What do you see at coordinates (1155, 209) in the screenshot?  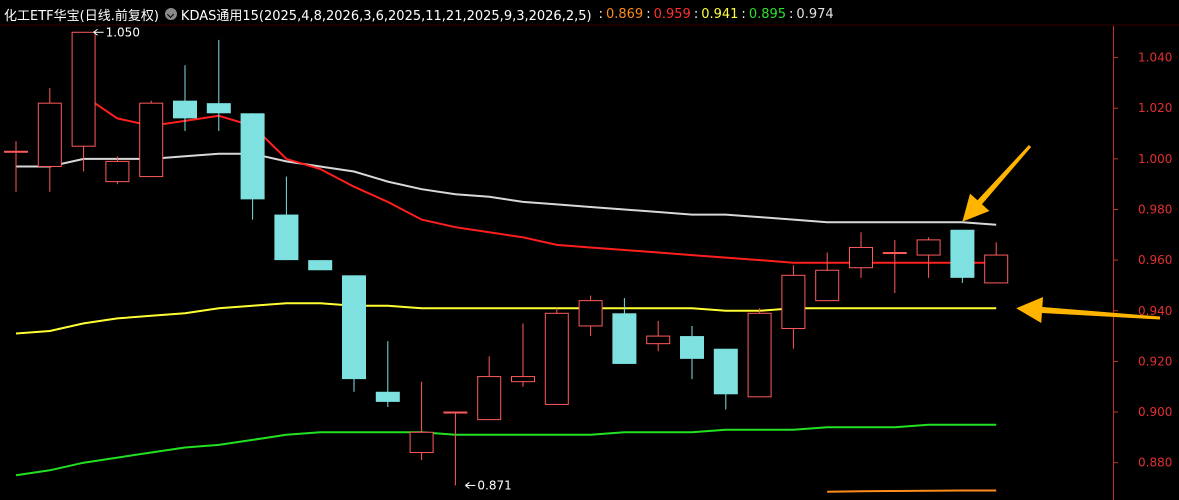 I see `y-tick-label: 0.980` at bounding box center [1155, 209].